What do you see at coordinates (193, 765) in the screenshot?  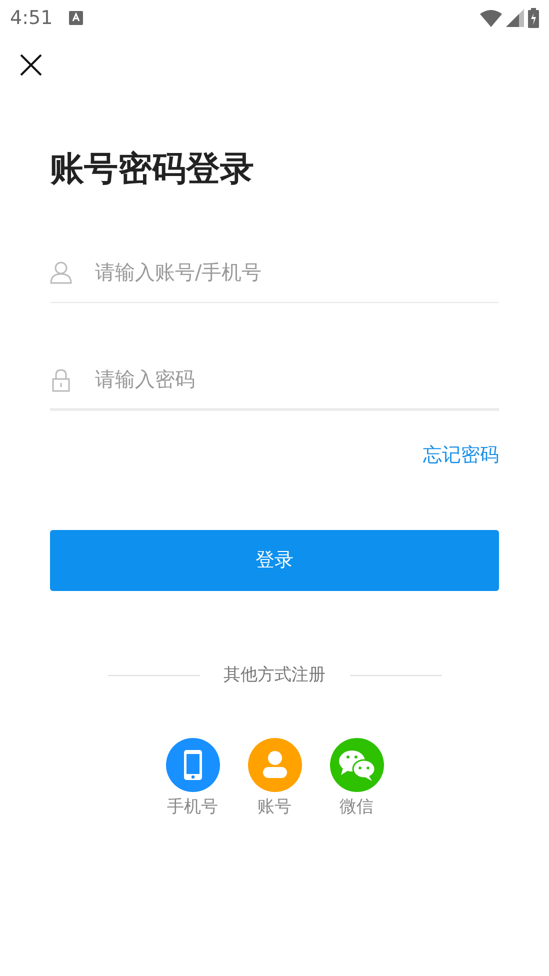 I see `phone-icon` at bounding box center [193, 765].